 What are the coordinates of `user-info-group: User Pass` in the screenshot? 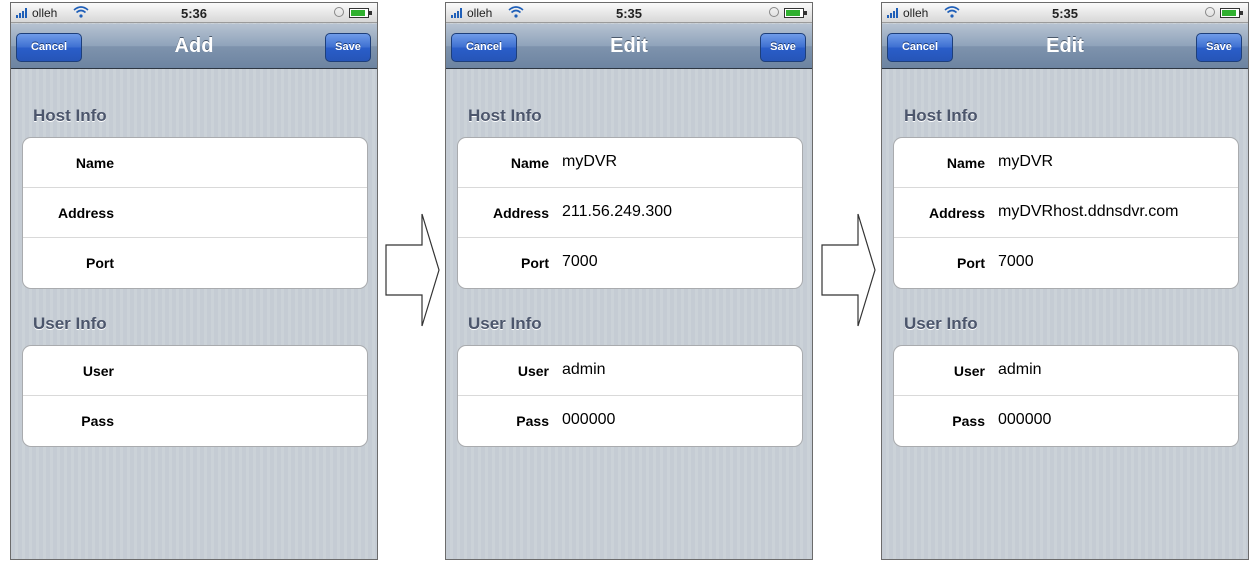 It's located at (195, 396).